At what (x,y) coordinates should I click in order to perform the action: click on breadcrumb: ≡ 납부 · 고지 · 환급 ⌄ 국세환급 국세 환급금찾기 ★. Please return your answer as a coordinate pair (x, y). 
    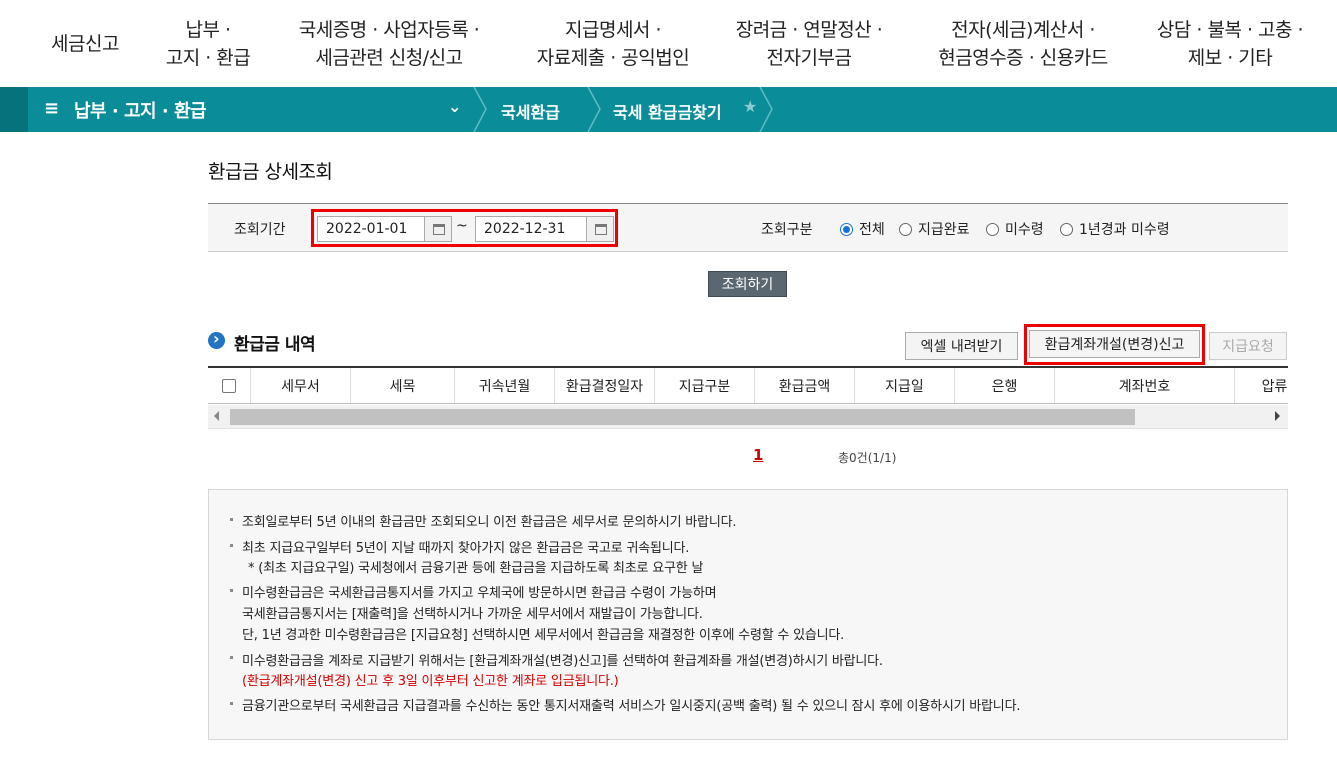
    Looking at the image, I should click on (668, 109).